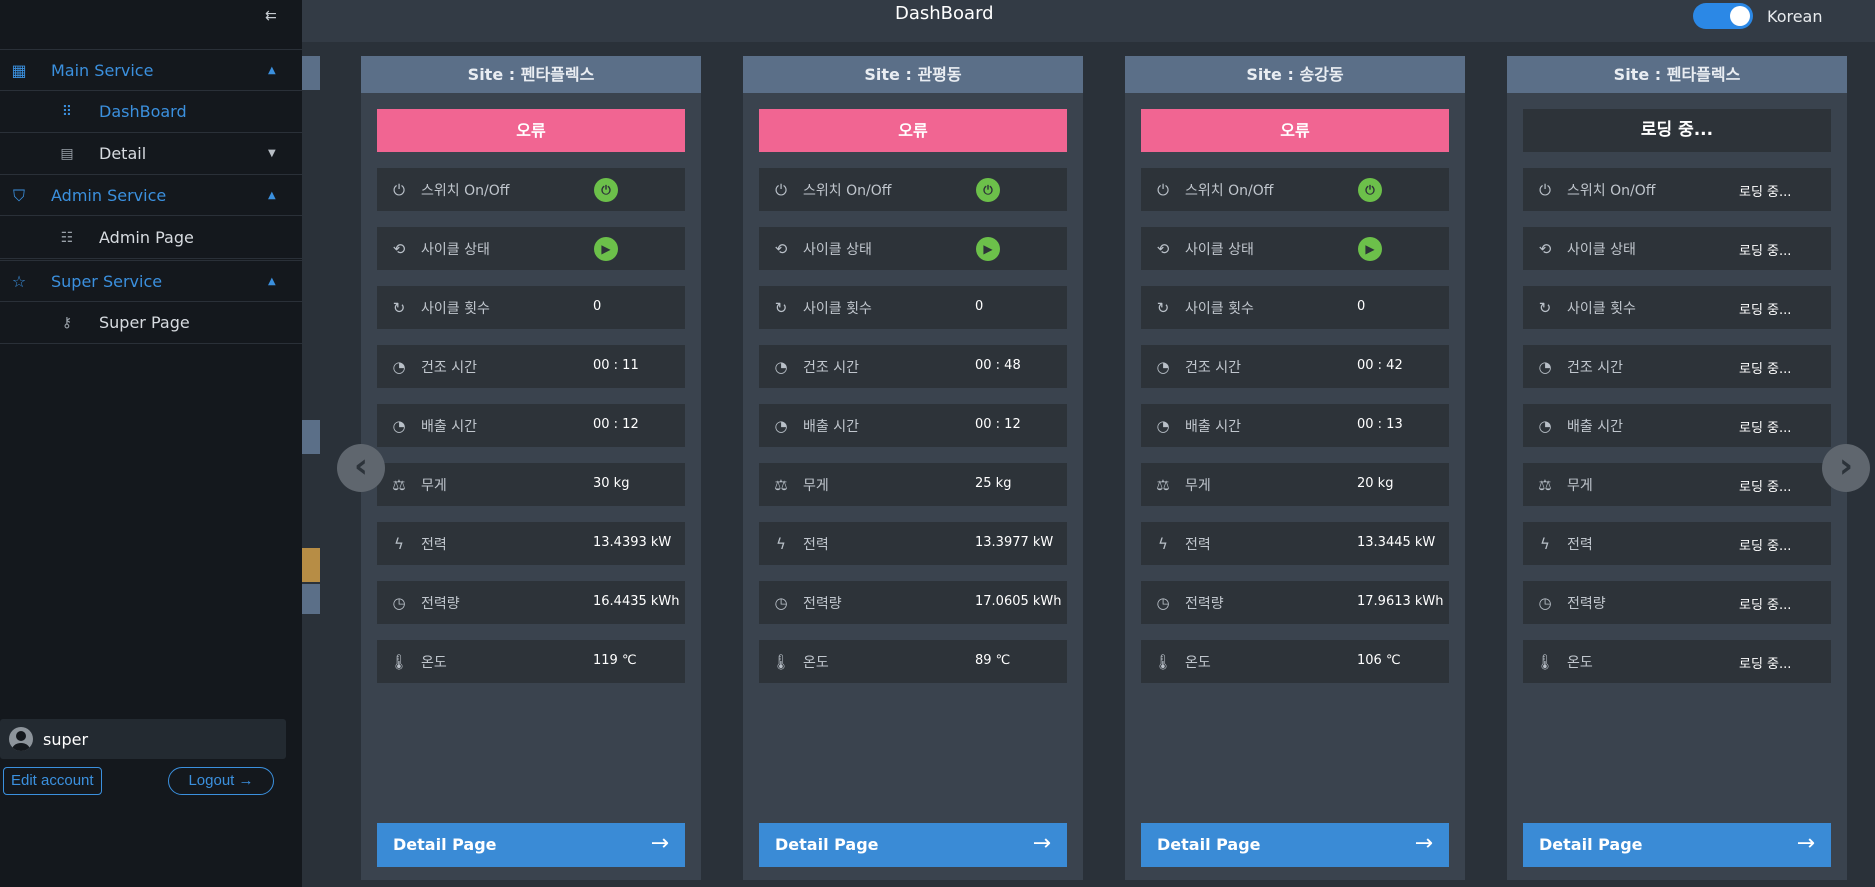 The width and height of the screenshot is (1875, 887). I want to click on sidebar-item-dashboard: ⠿ DashBoard, so click(151, 112).